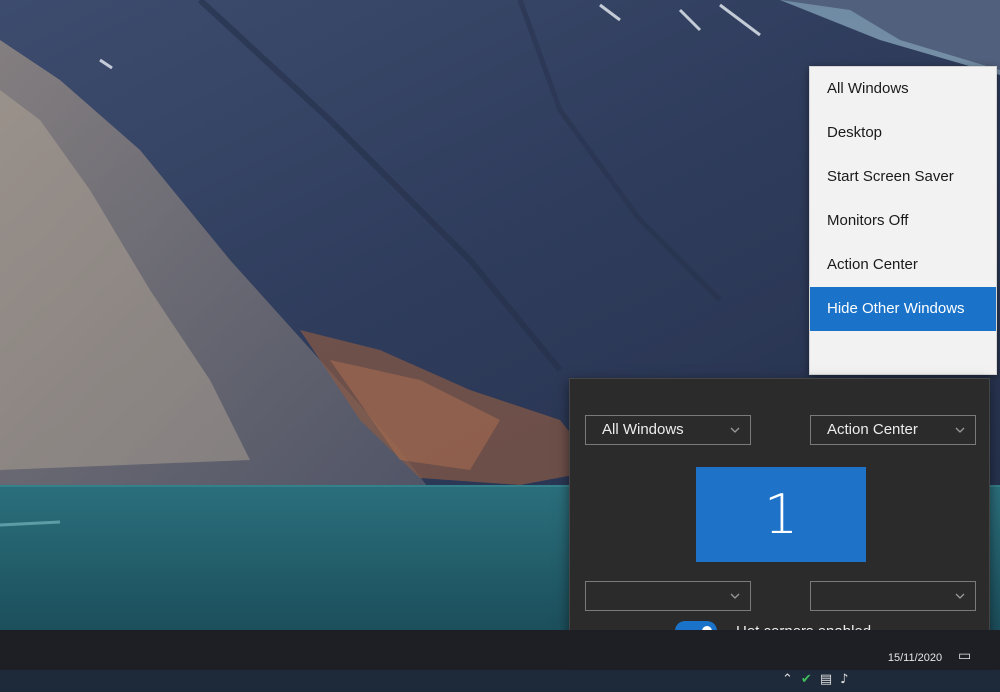 The image size is (1000, 692). What do you see at coordinates (903, 309) in the screenshot?
I see `menu-item-hide-other-windows: Hide Other Windows` at bounding box center [903, 309].